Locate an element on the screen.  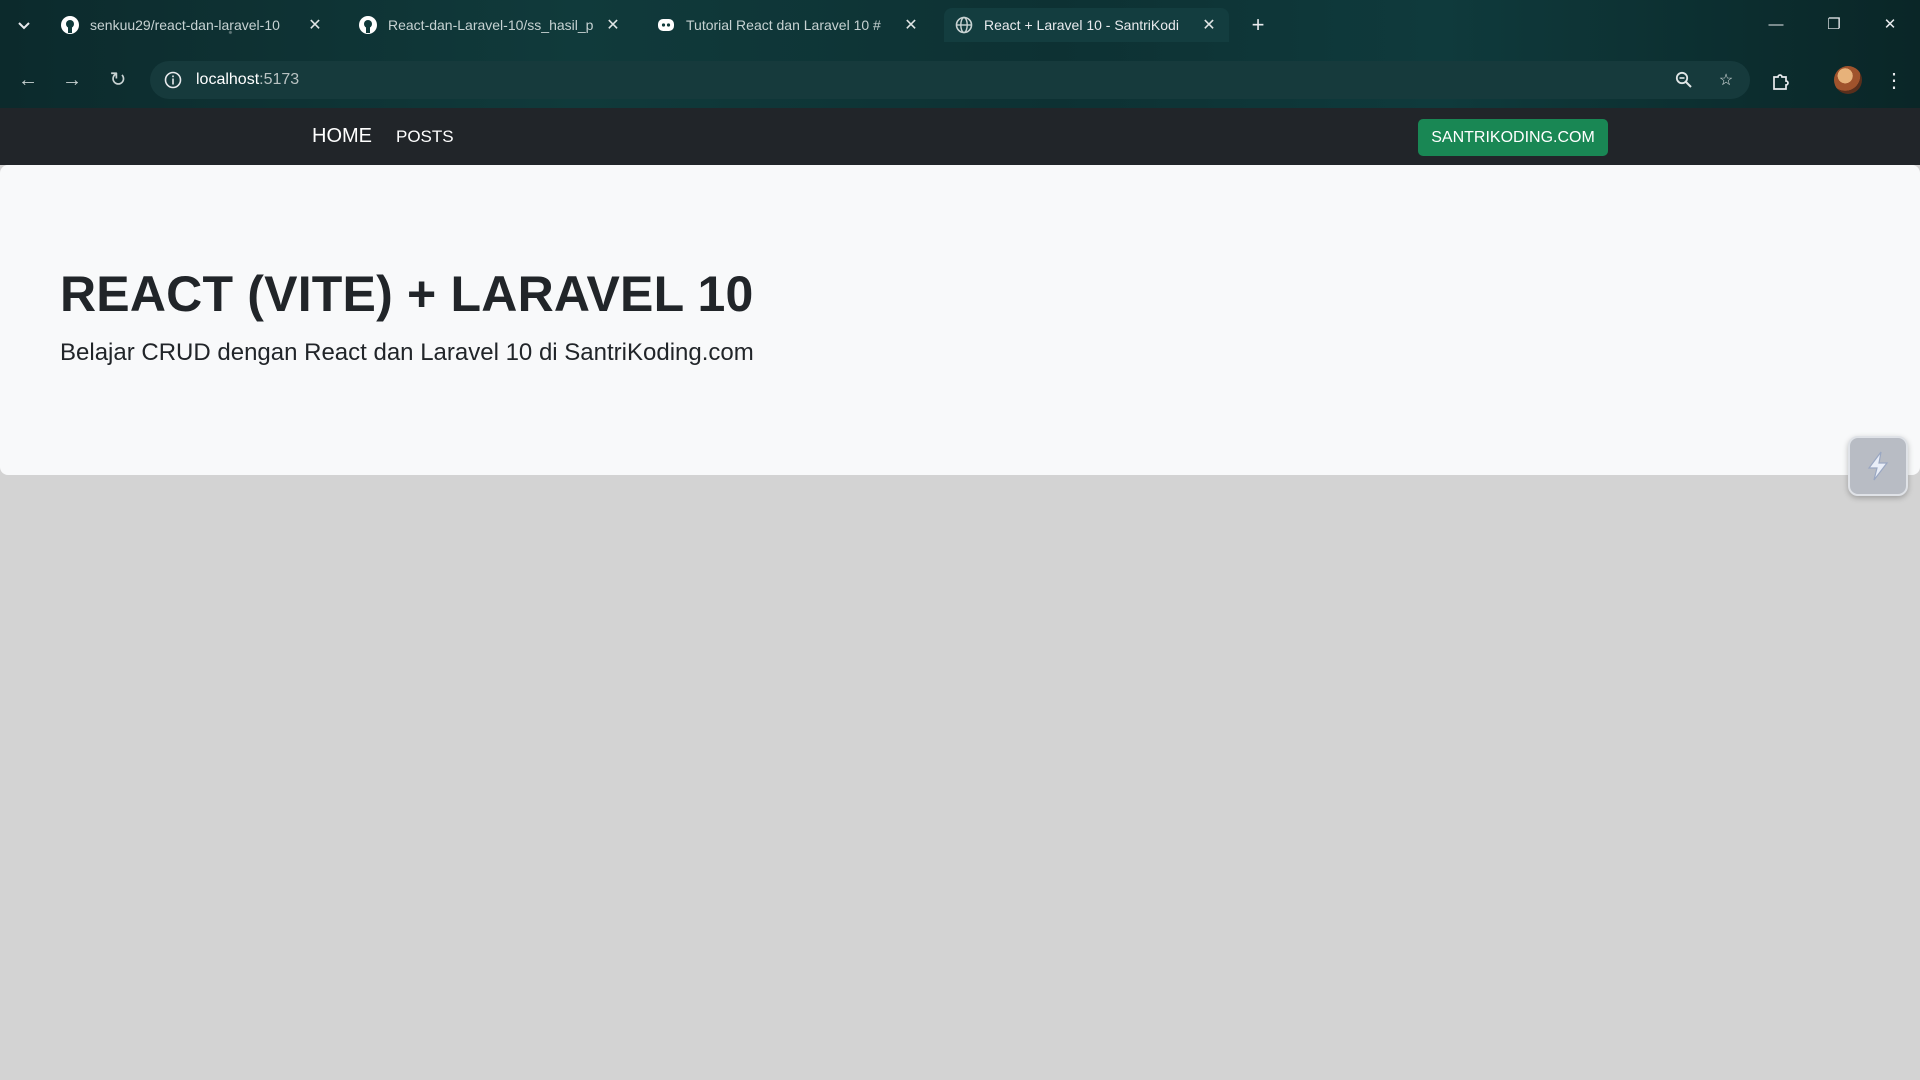
nav-link-posts: POSTS is located at coordinates (425, 136).